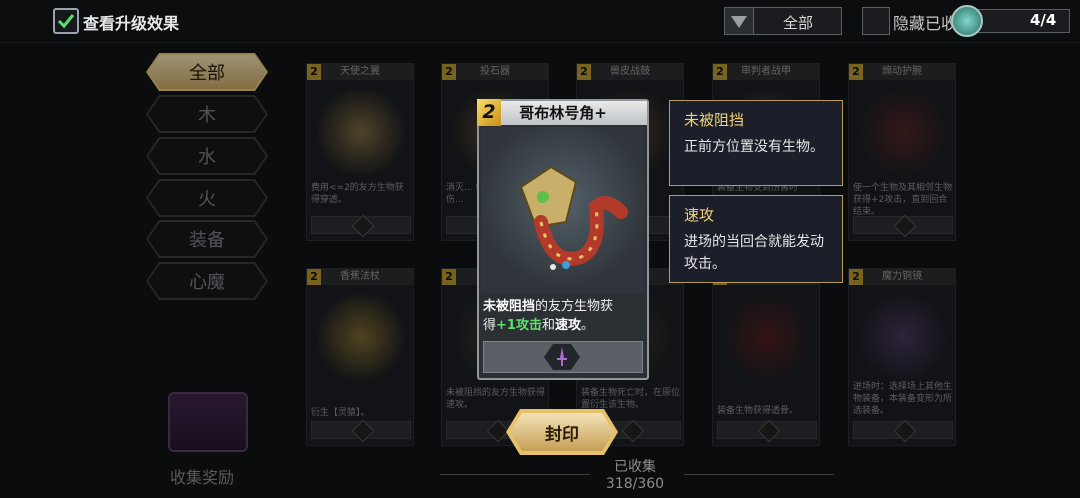 The height and width of the screenshot is (498, 1080). I want to click on show-upgrade-checkbox, so click(66, 21).